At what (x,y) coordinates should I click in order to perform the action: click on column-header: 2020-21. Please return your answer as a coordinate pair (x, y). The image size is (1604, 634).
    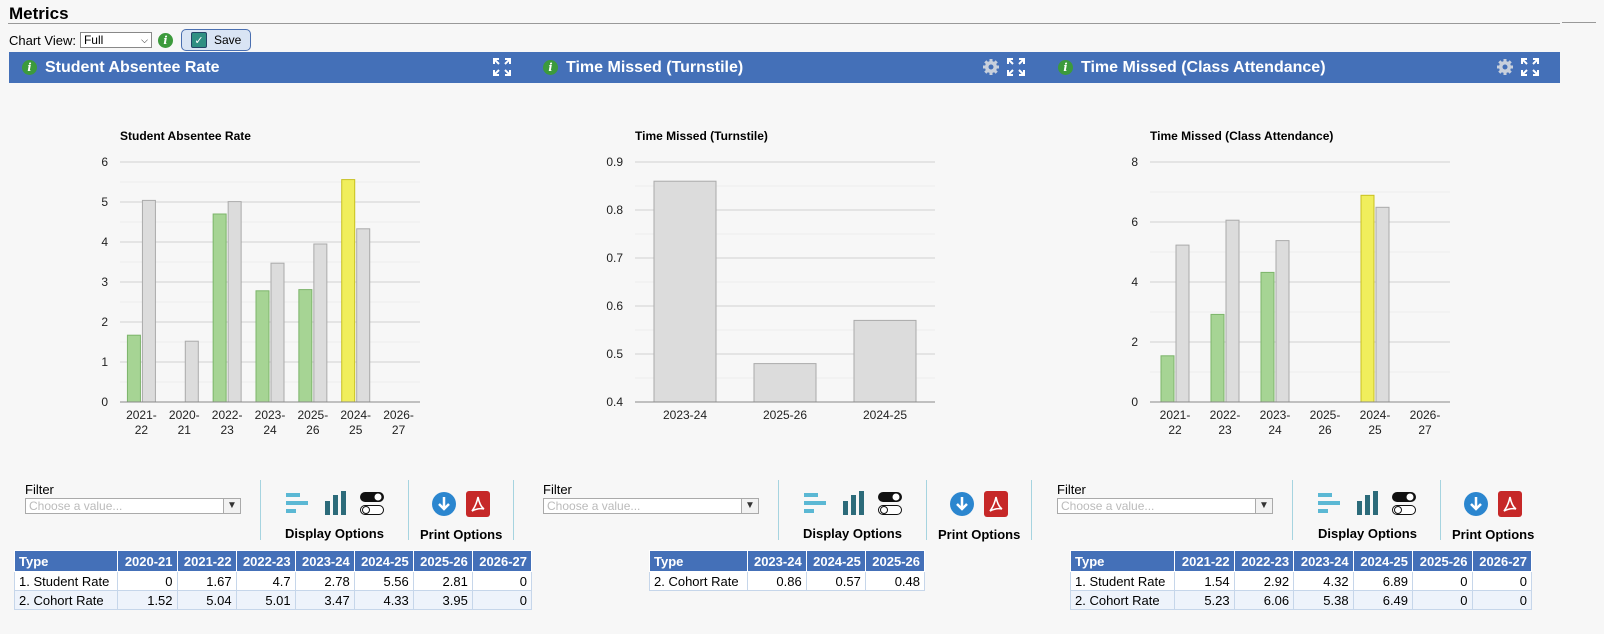
    Looking at the image, I should click on (147, 561).